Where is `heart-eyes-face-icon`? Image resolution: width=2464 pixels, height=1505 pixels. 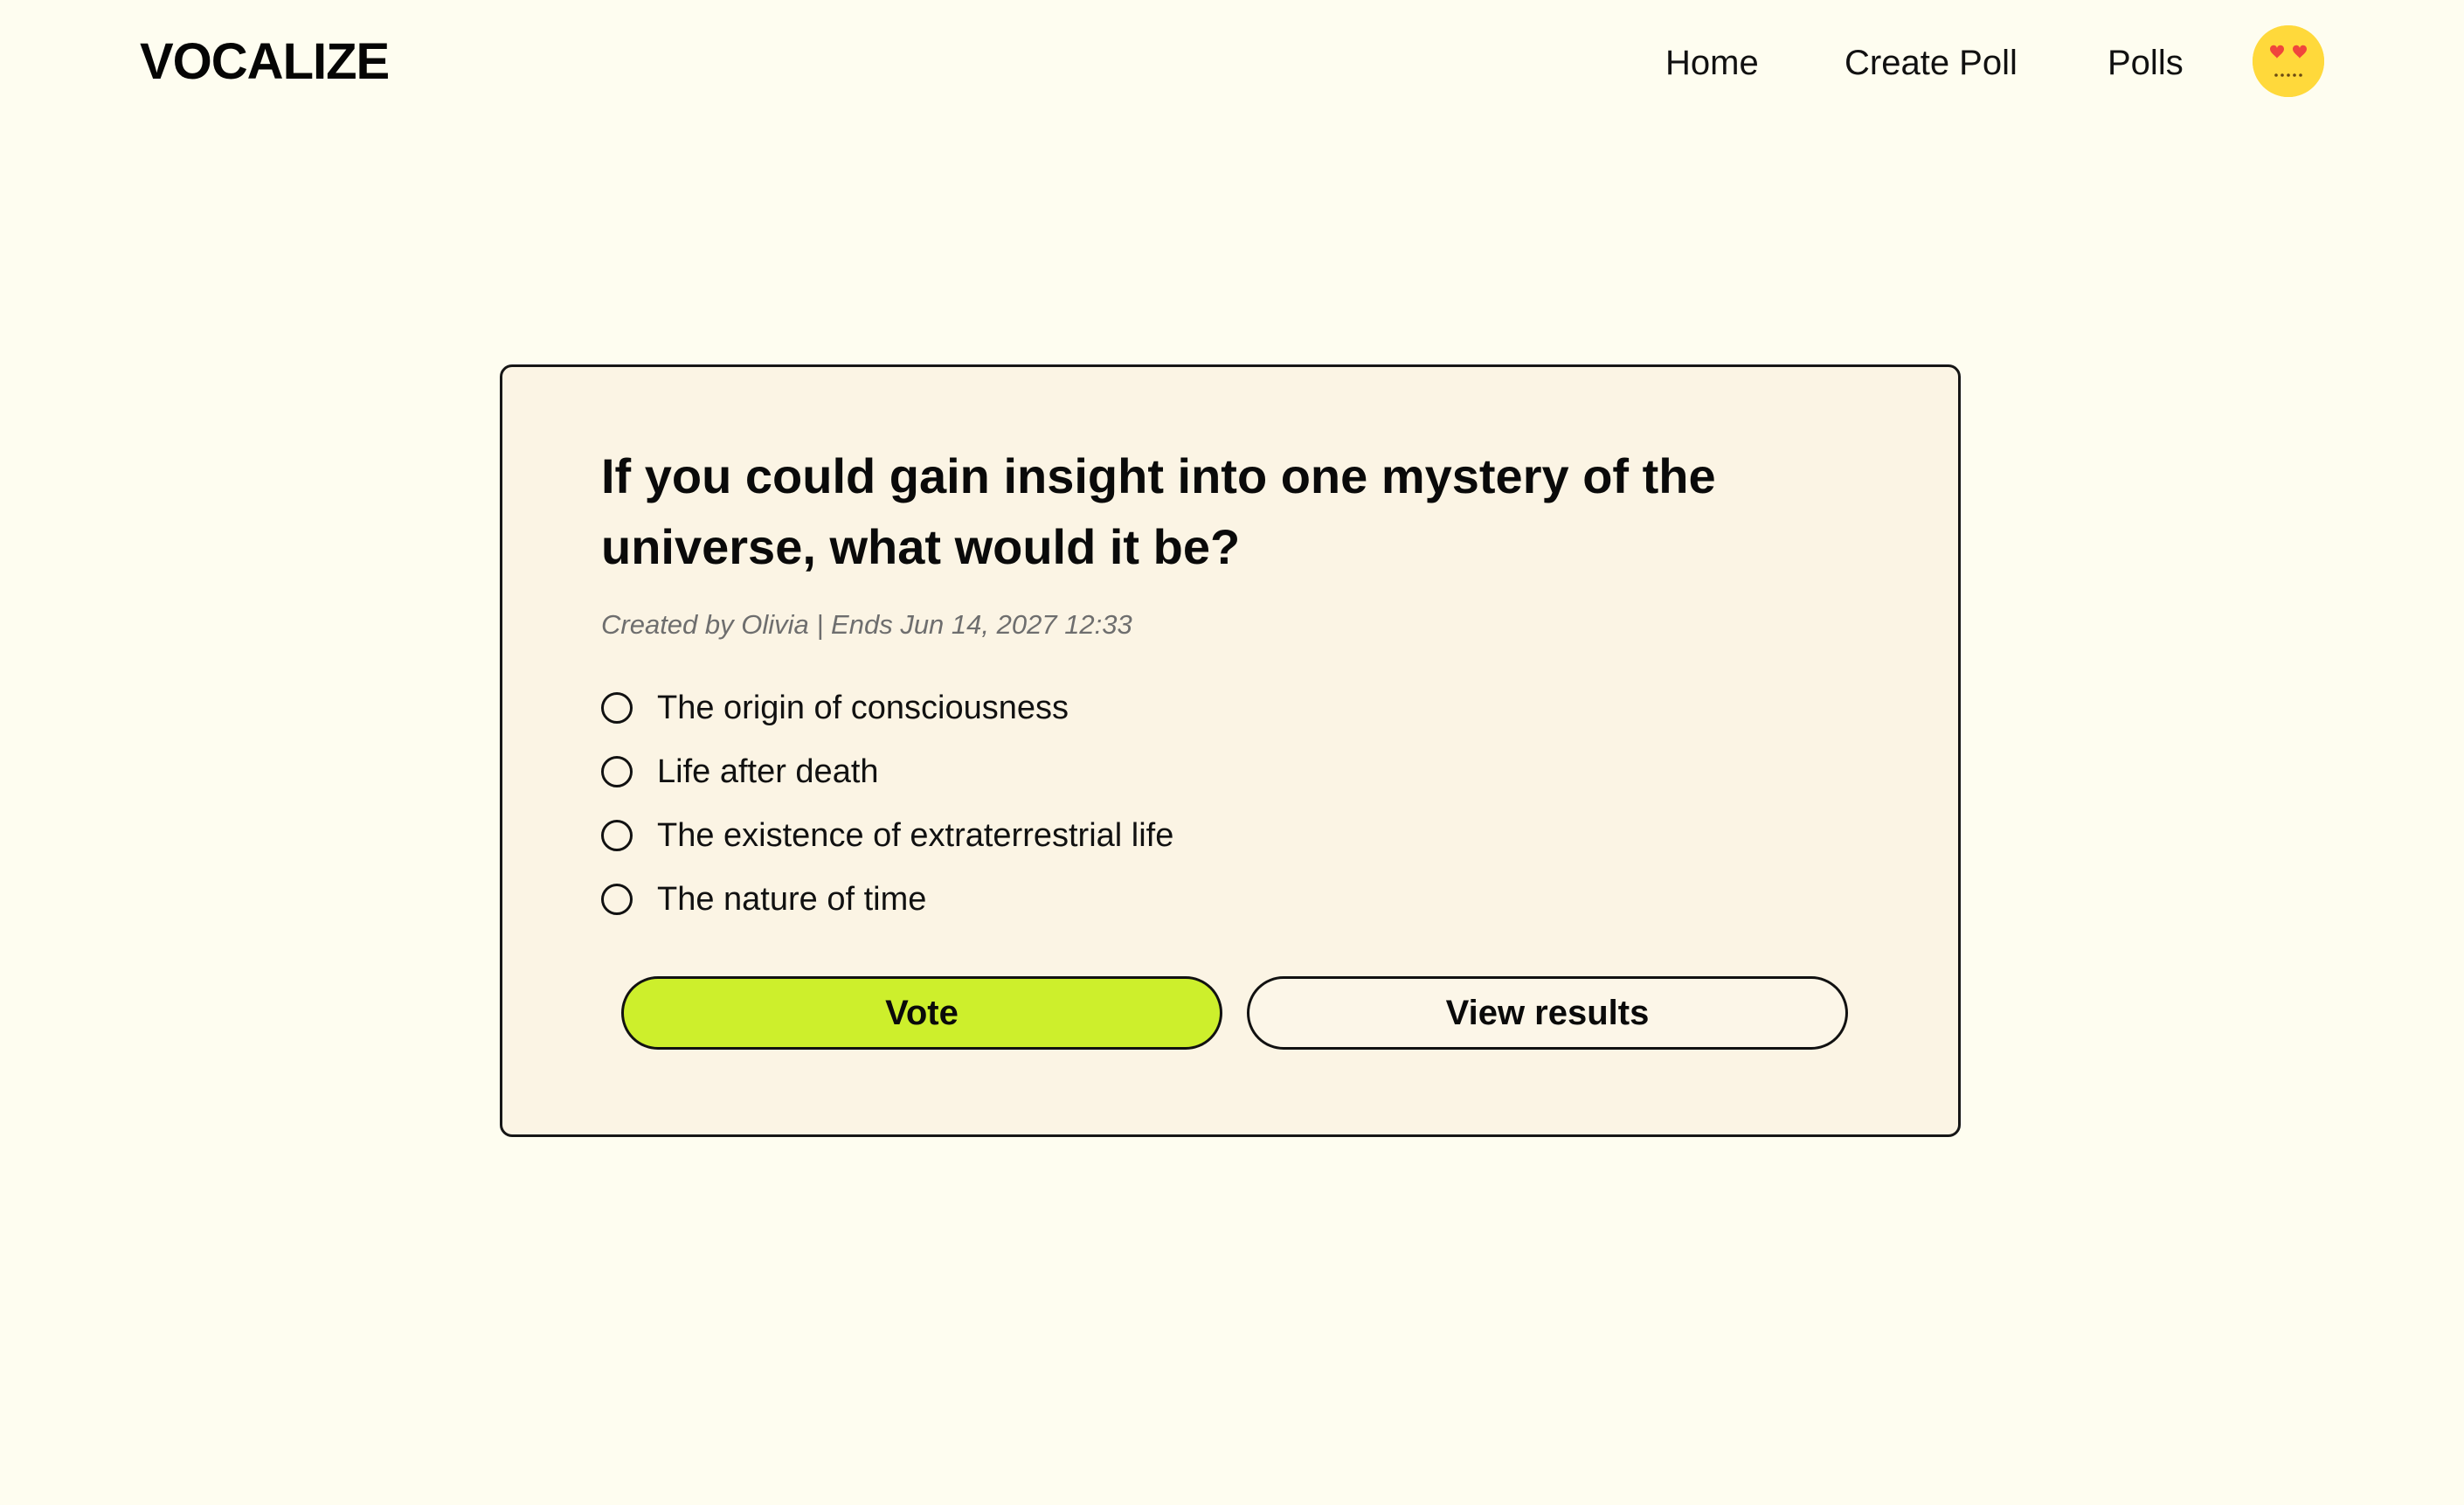
heart-eyes-face-icon is located at coordinates (2288, 61).